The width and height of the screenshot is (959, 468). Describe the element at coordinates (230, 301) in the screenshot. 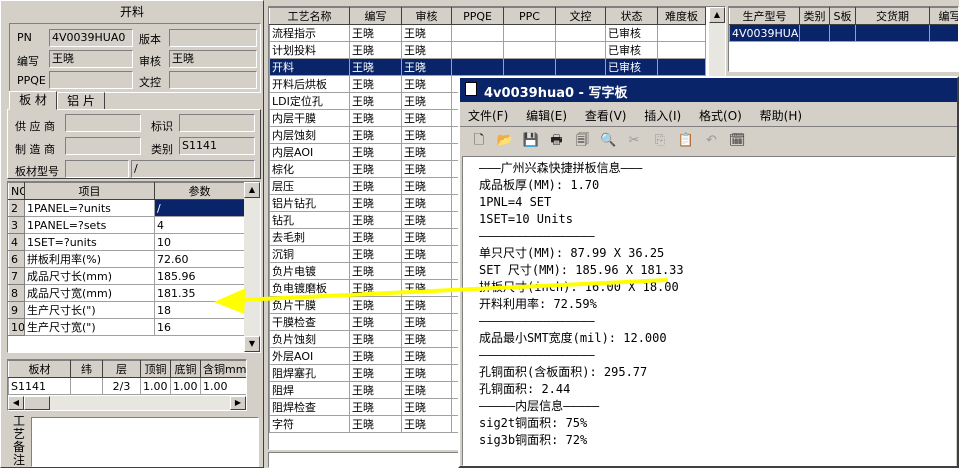

I see `arrow-head-icon` at that location.